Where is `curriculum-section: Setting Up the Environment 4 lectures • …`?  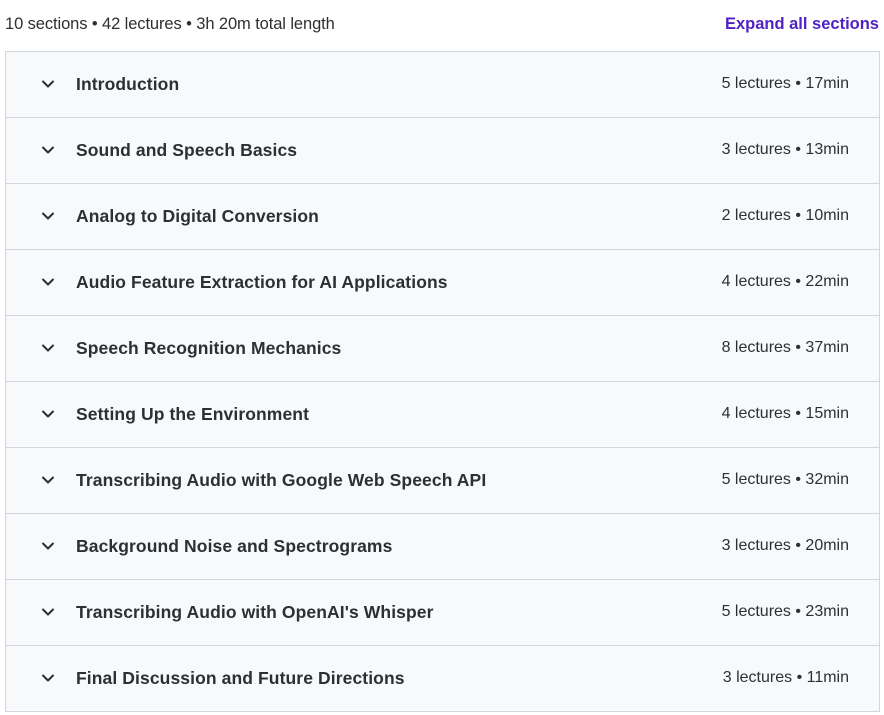
curriculum-section: Setting Up the Environment 4 lectures • … is located at coordinates (442, 415).